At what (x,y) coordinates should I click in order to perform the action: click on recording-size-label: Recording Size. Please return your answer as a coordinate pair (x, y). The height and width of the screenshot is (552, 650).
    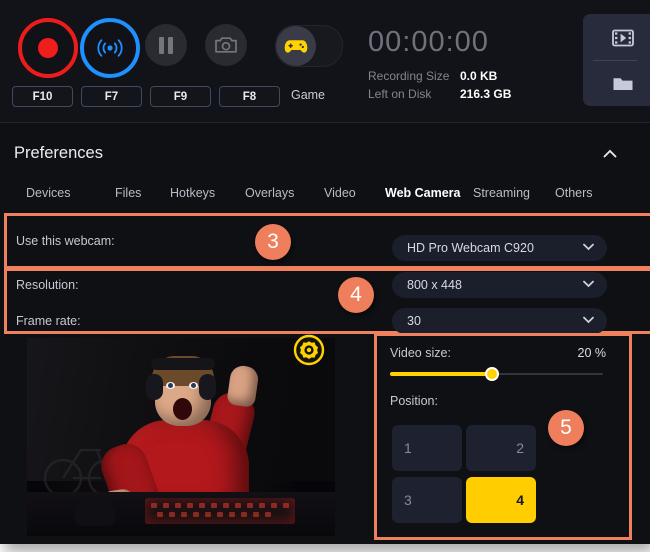
    Looking at the image, I should click on (409, 76).